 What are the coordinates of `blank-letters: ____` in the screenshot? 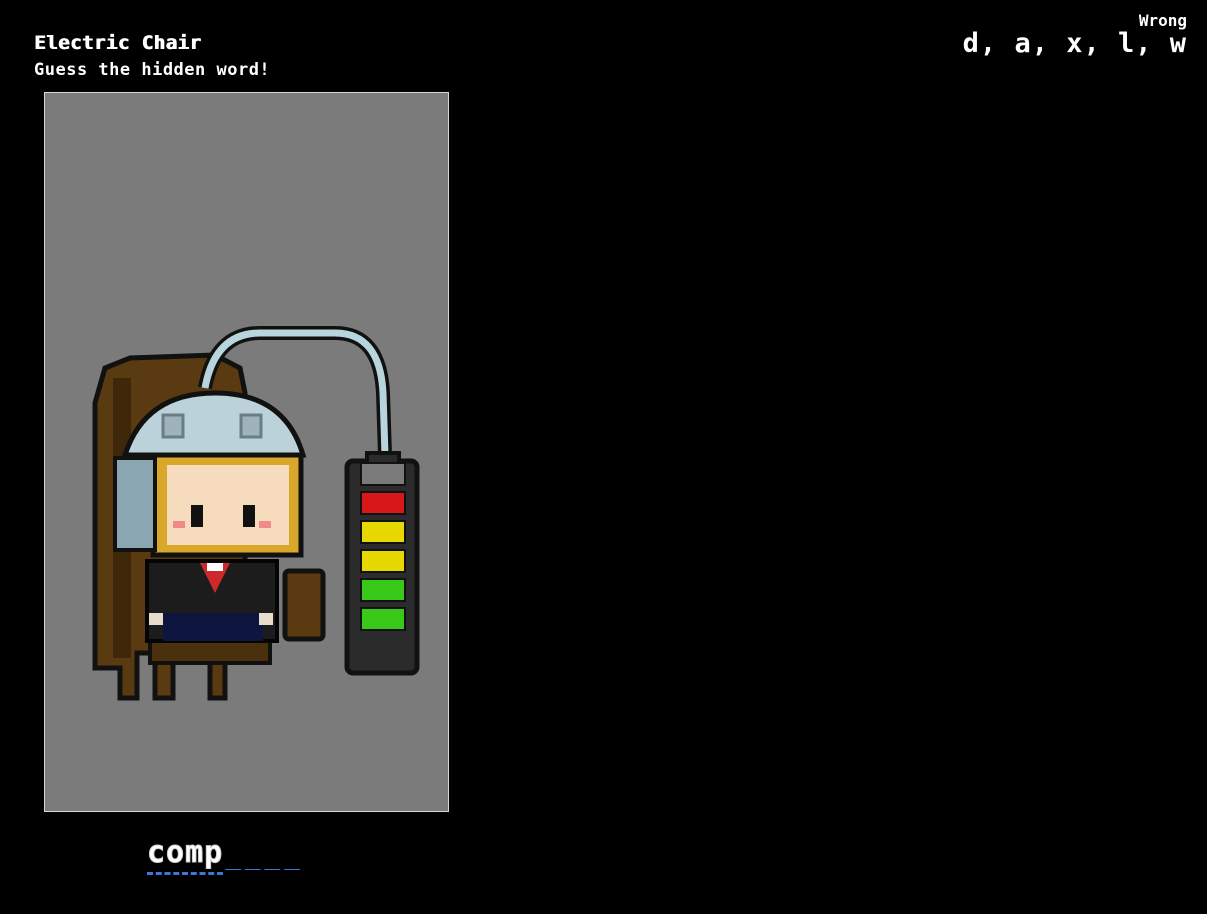 It's located at (264, 856).